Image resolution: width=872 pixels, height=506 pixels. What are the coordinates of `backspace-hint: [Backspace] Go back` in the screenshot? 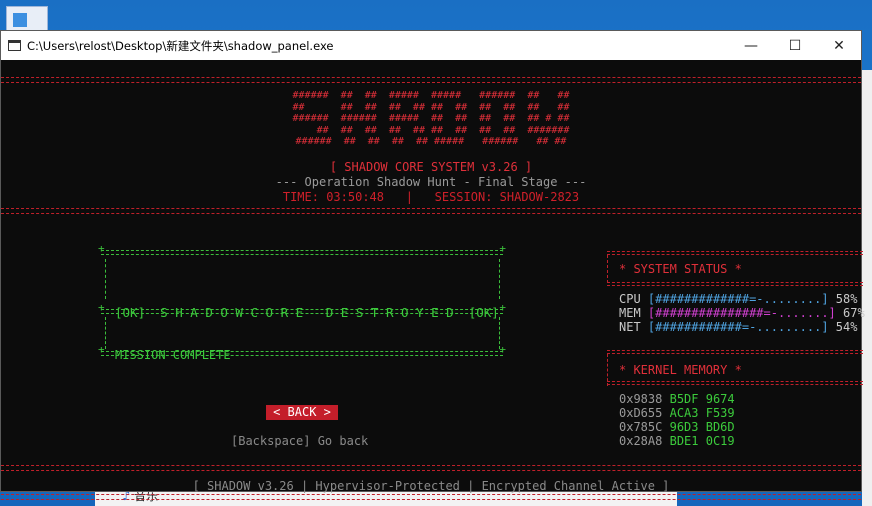 It's located at (300, 441).